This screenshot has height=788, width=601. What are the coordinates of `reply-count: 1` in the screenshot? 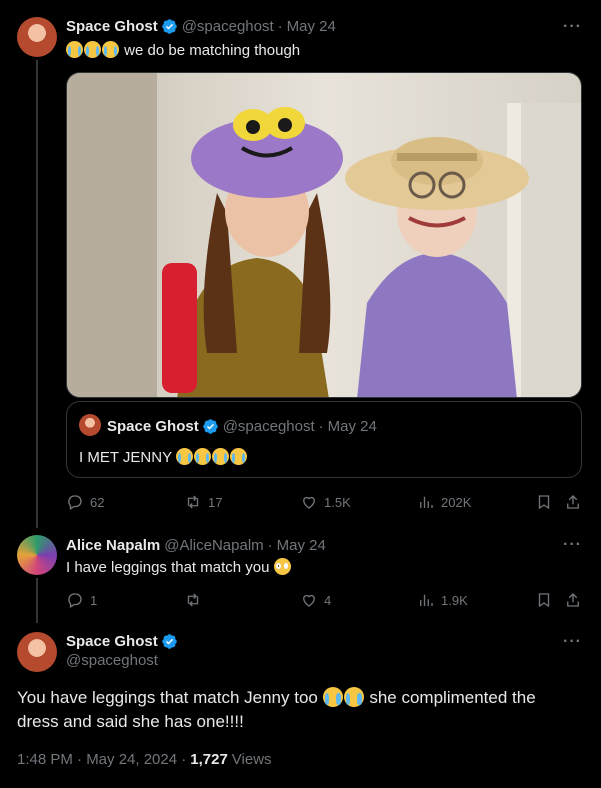 It's located at (94, 600).